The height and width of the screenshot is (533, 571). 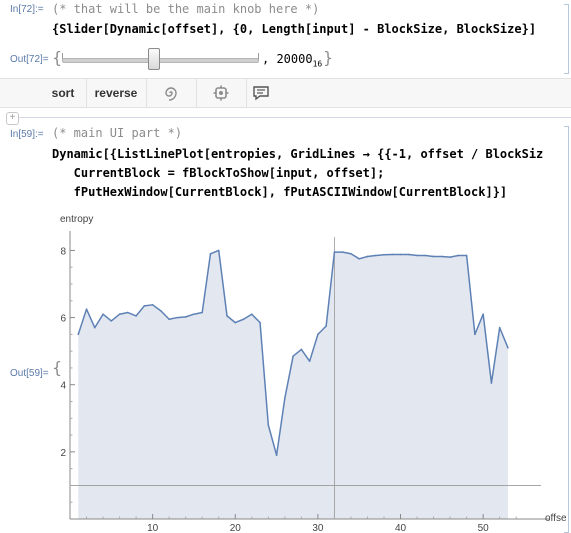 What do you see at coordinates (556, 518) in the screenshot?
I see `x-axis-label: offse` at bounding box center [556, 518].